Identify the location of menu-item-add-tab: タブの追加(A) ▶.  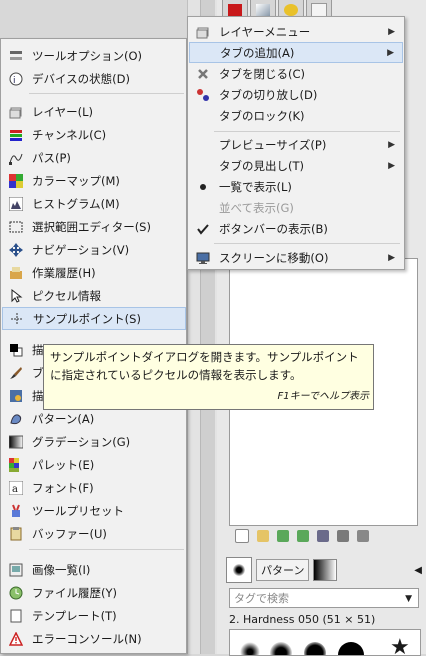
(296, 52).